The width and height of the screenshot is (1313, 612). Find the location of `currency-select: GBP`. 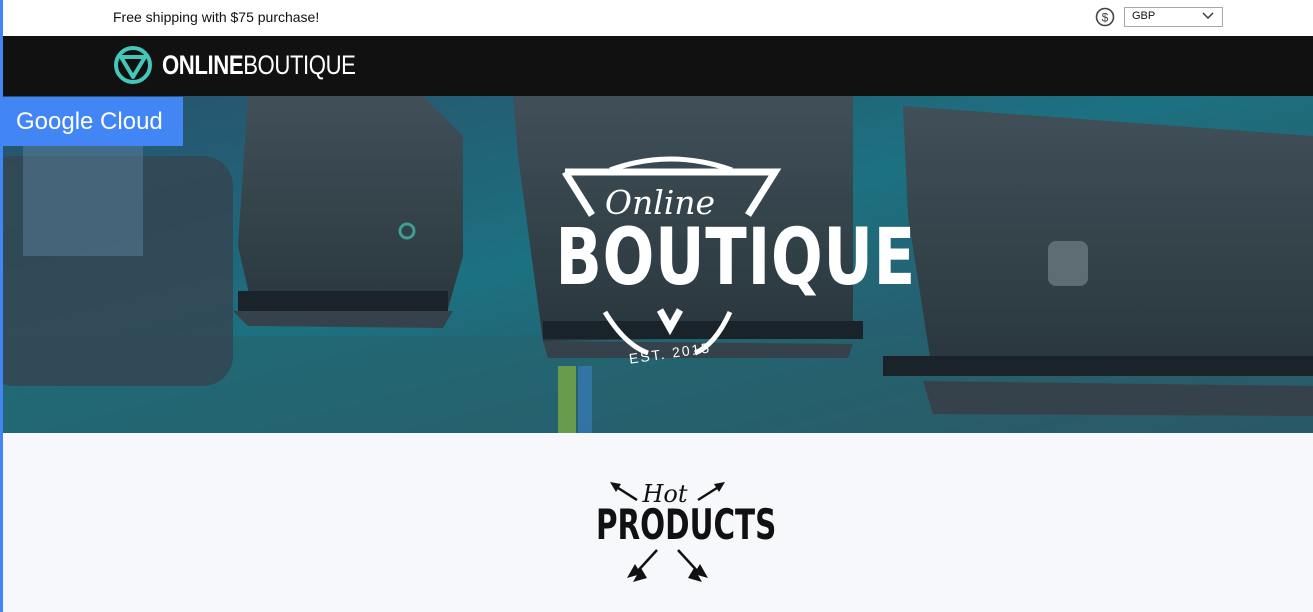

currency-select: GBP is located at coordinates (1173, 17).